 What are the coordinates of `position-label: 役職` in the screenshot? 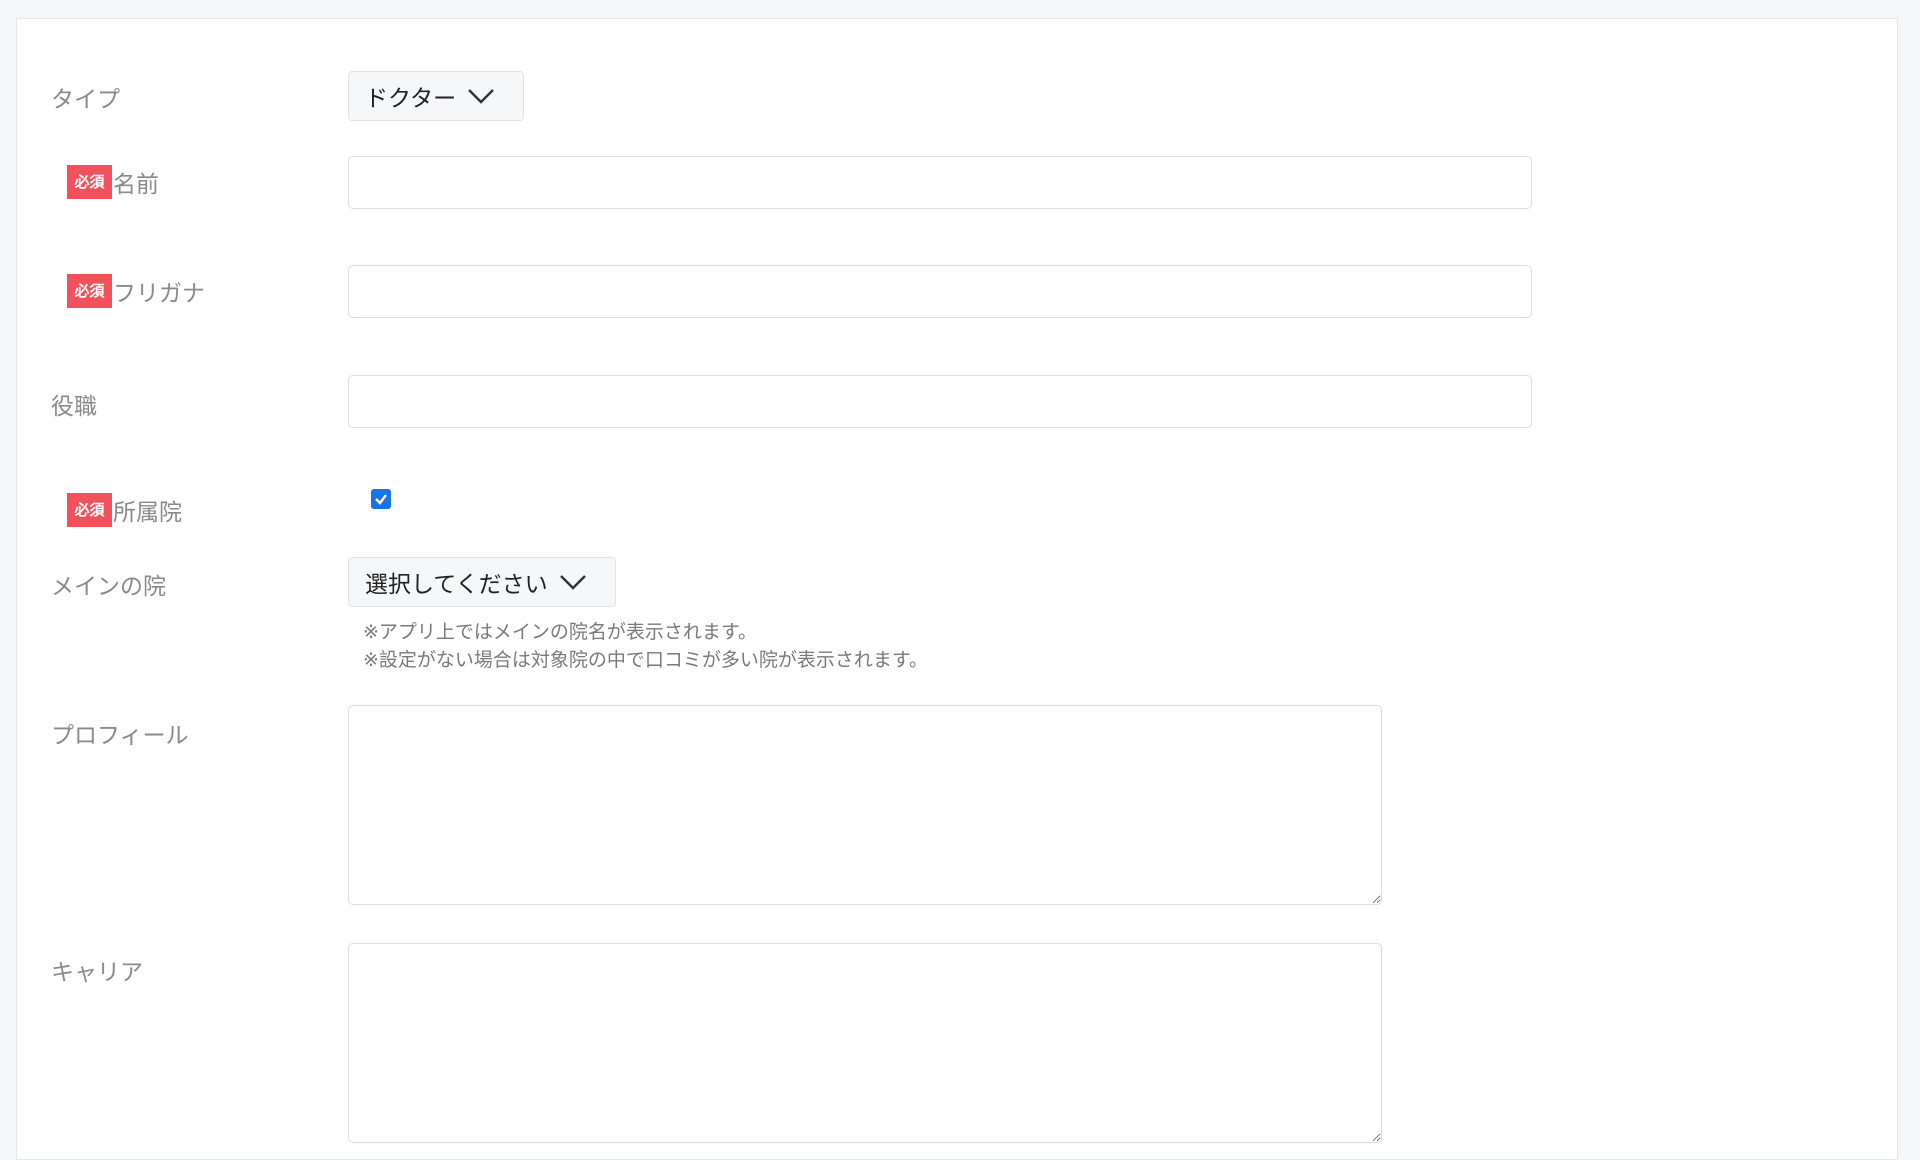 It's located at (74, 407).